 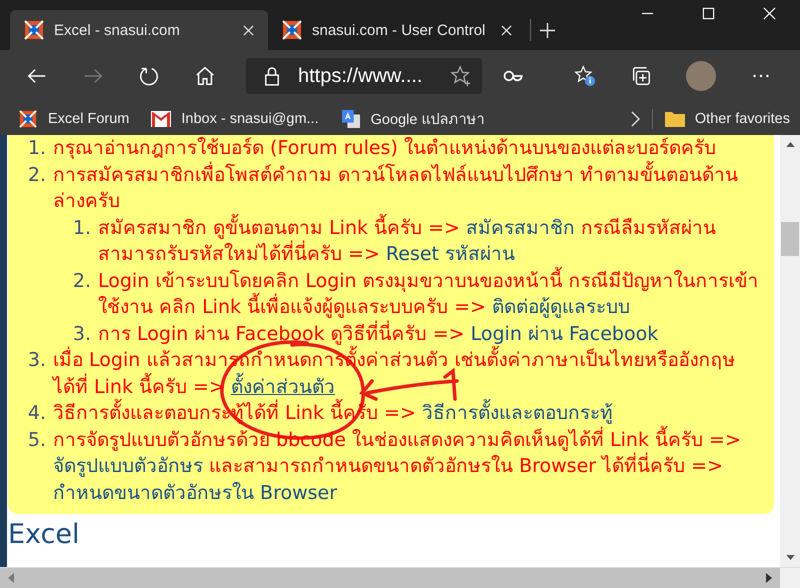 I want to click on plus-icon, so click(x=547, y=30).